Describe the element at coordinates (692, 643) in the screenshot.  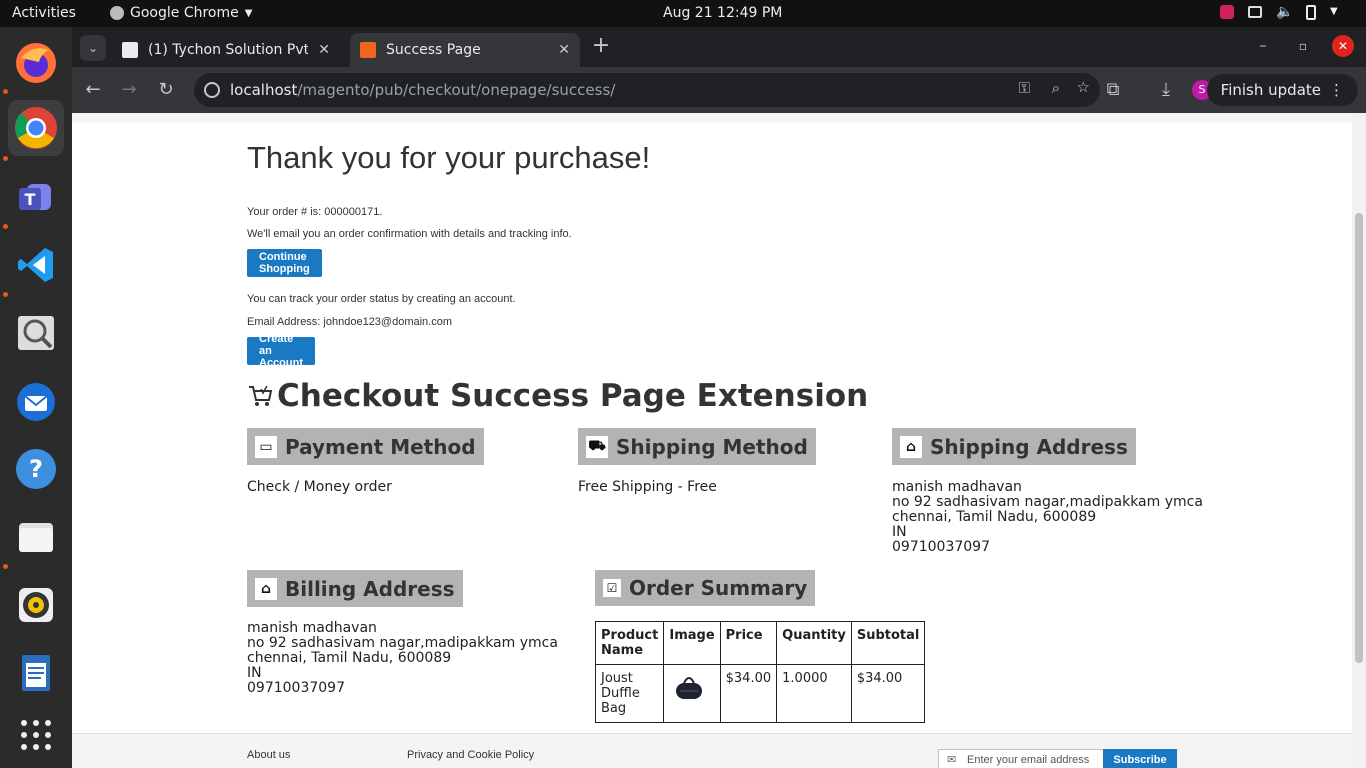
I see `column-header: Image` at that location.